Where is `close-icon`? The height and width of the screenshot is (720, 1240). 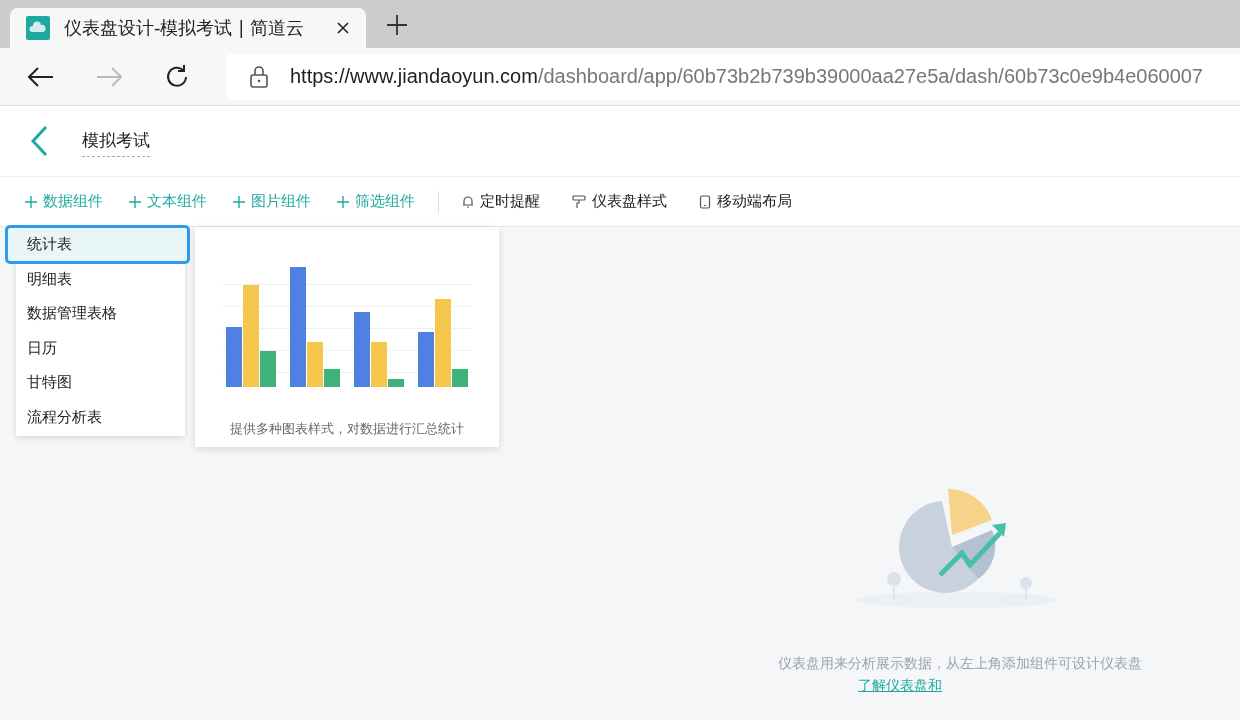
close-icon is located at coordinates (343, 28).